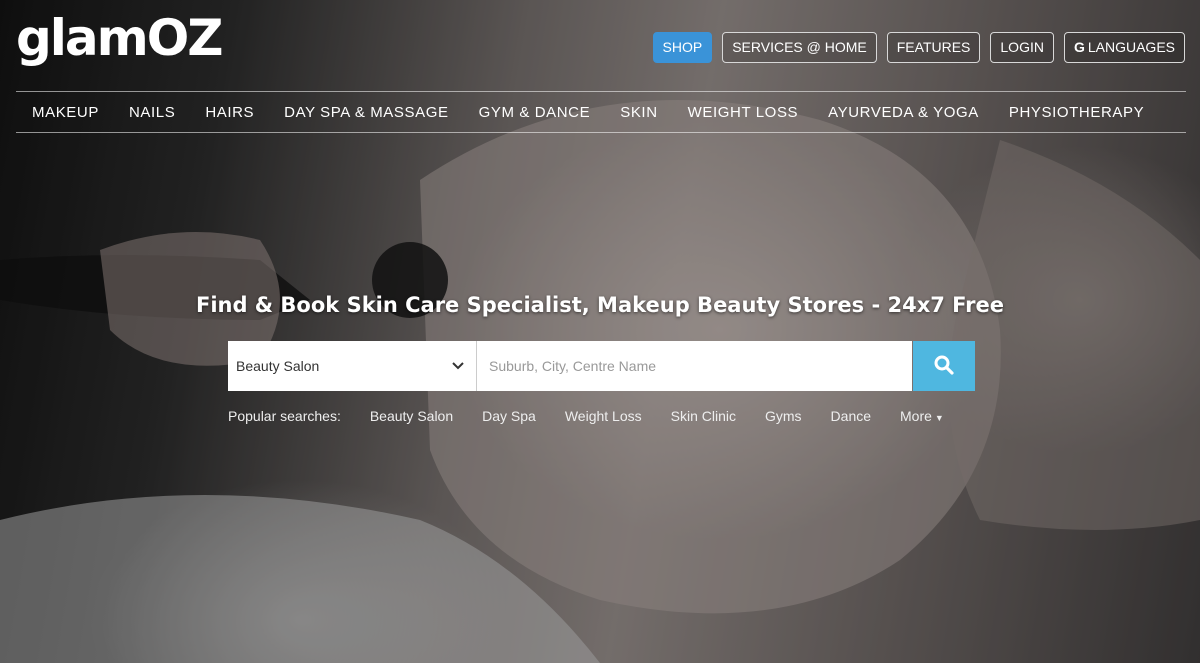  I want to click on more-label: More, so click(916, 416).